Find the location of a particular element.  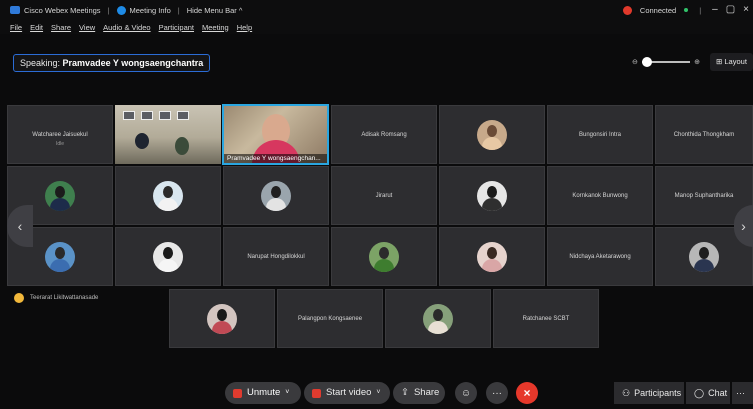

participant-name: Adisak Romsang is located at coordinates (384, 134).